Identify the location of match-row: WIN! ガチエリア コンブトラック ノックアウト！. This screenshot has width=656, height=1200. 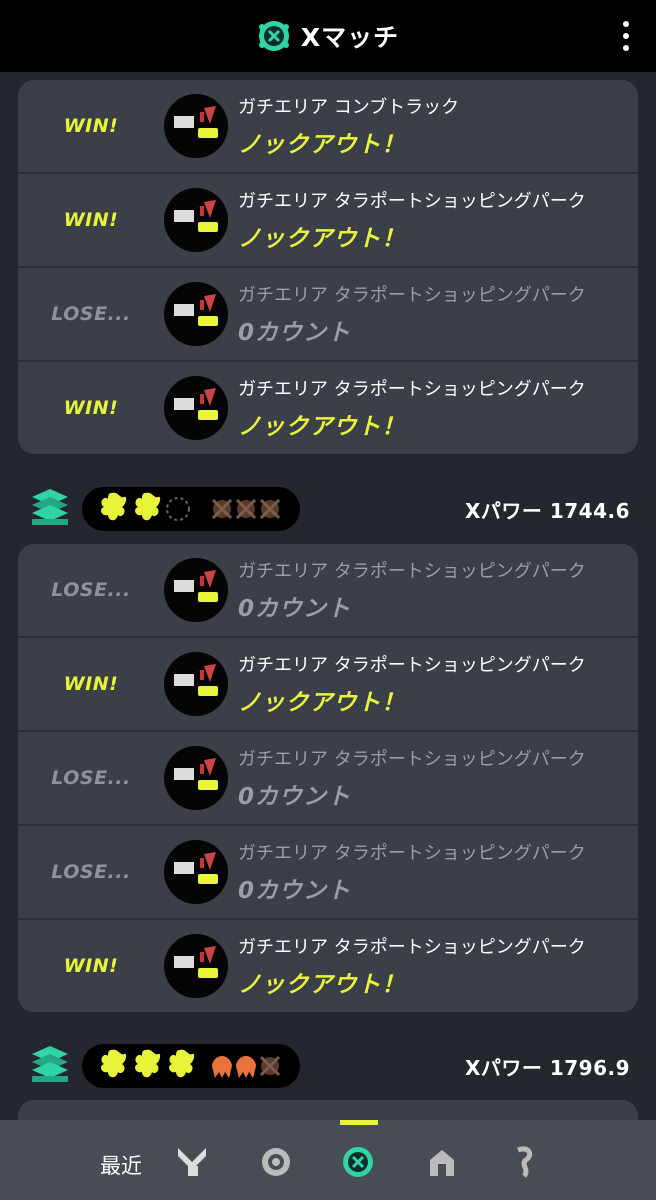
(328, 127).